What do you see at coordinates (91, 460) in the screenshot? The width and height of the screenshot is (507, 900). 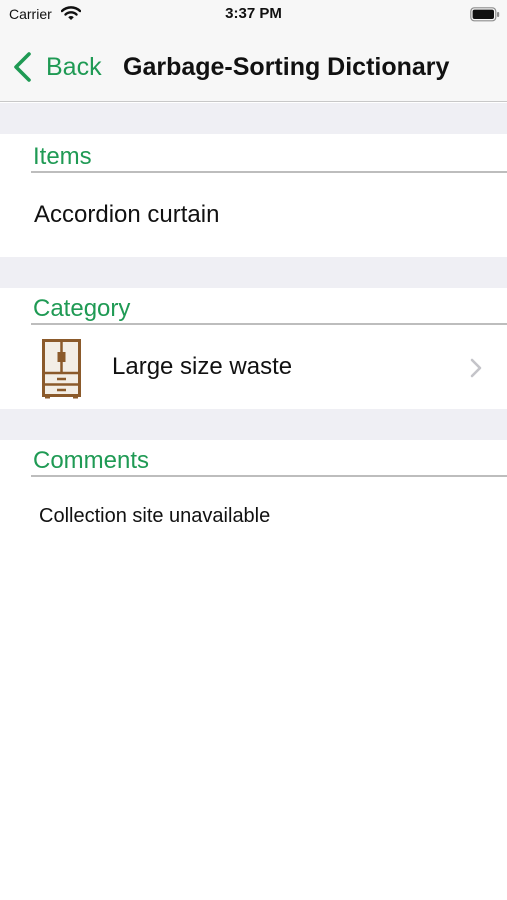 I see `section-header-comments: Comments` at bounding box center [91, 460].